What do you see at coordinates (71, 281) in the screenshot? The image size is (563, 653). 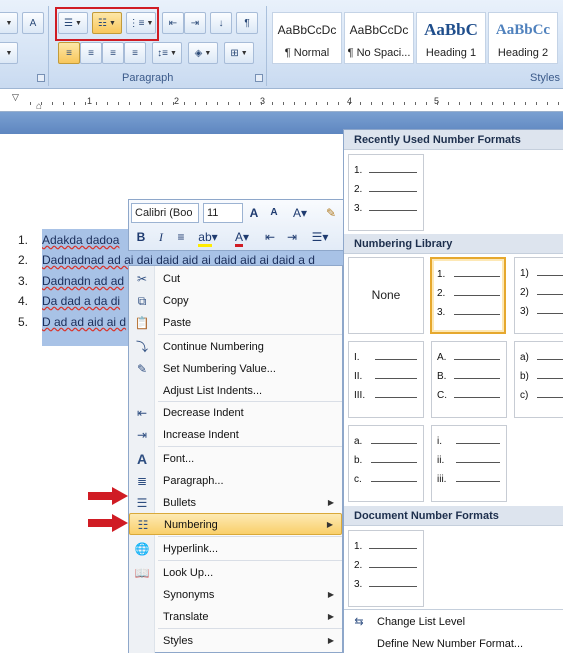 I see `list-item: 3. Dadnadn ad ad` at bounding box center [71, 281].